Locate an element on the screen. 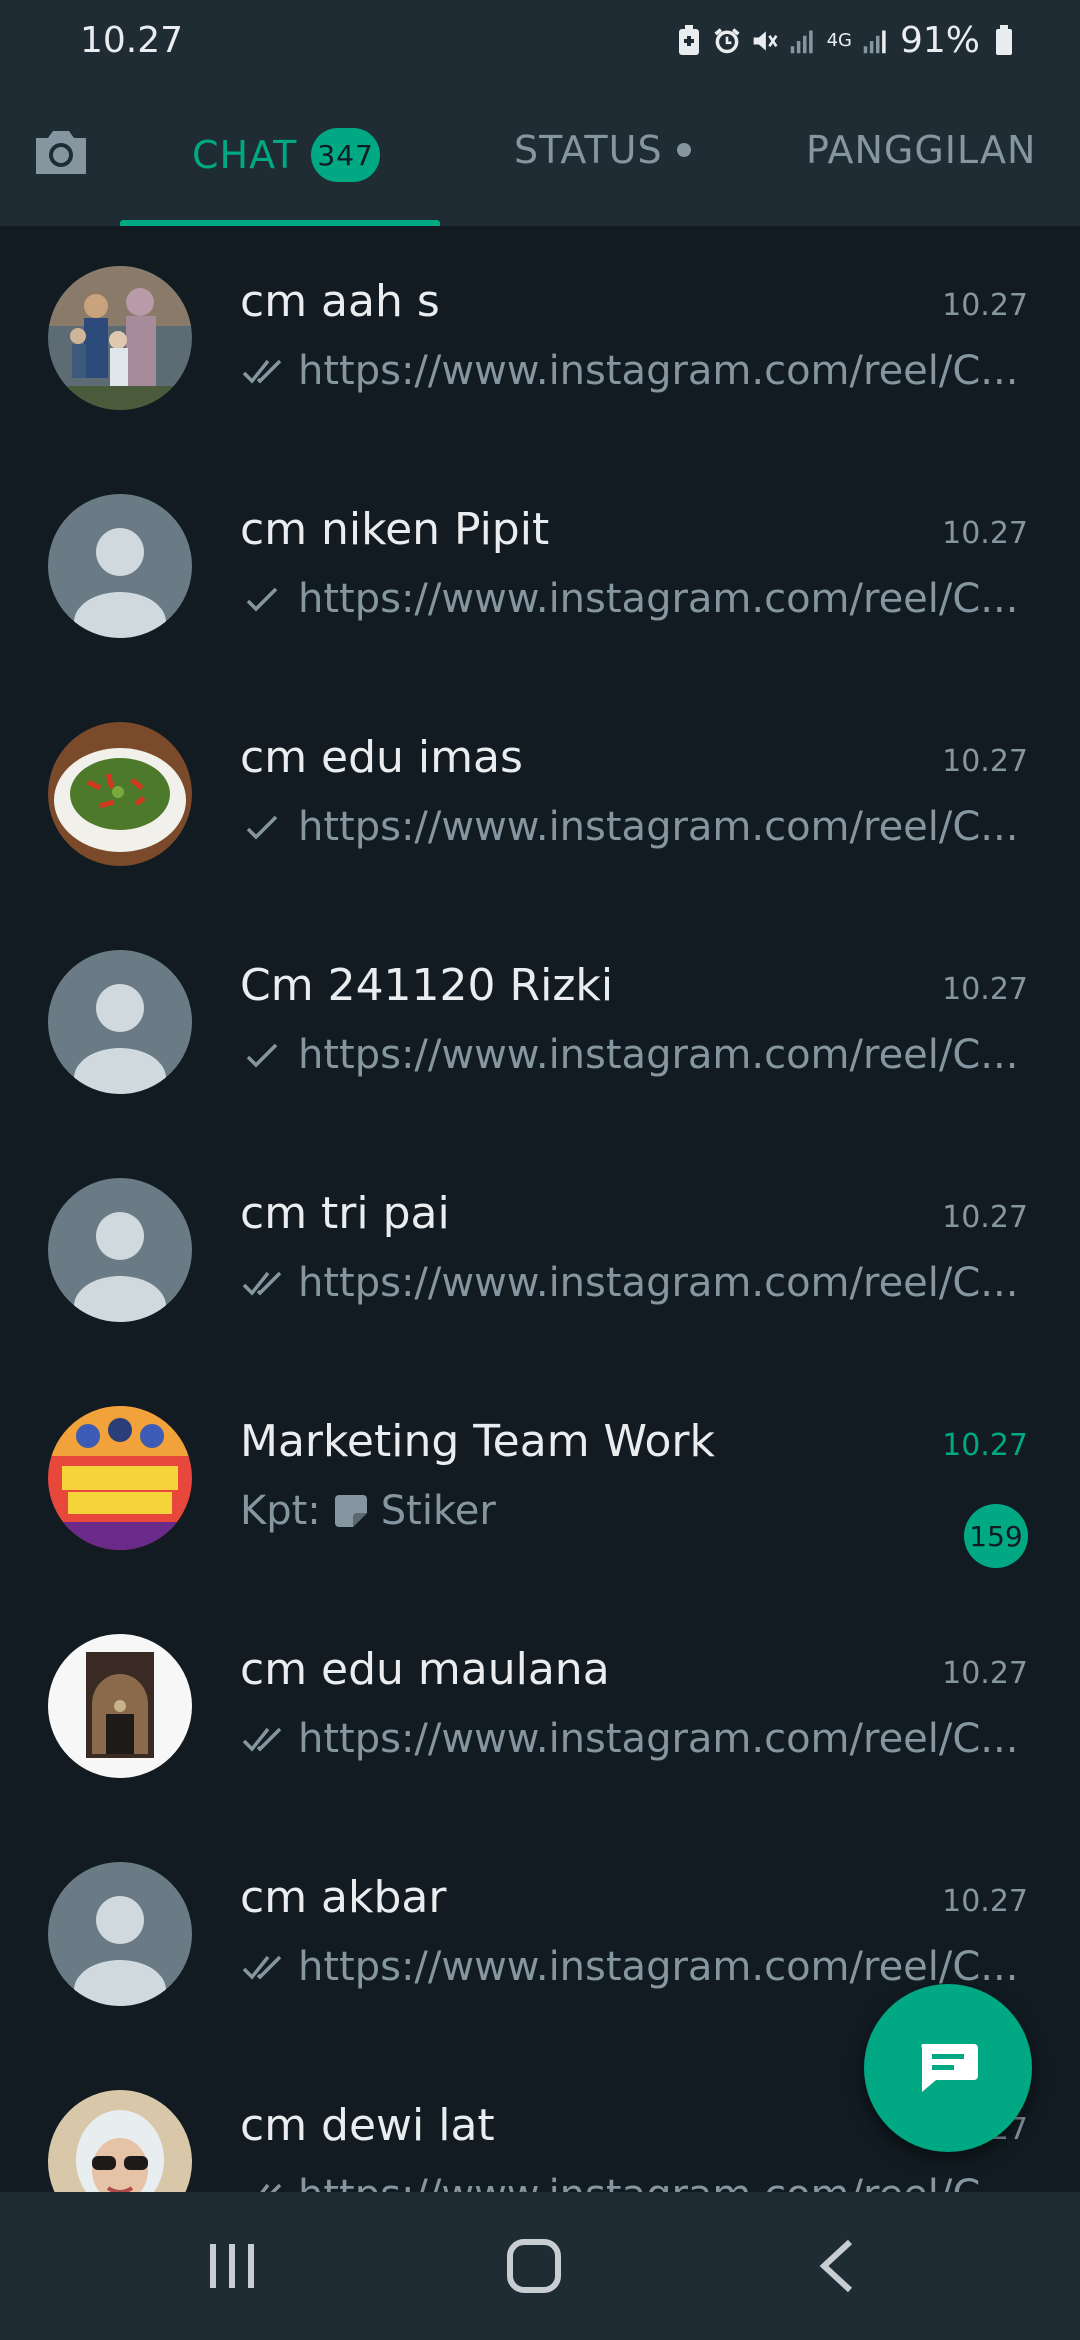 The height and width of the screenshot is (2340, 1080). battery-saver-icon is located at coordinates (688, 39).